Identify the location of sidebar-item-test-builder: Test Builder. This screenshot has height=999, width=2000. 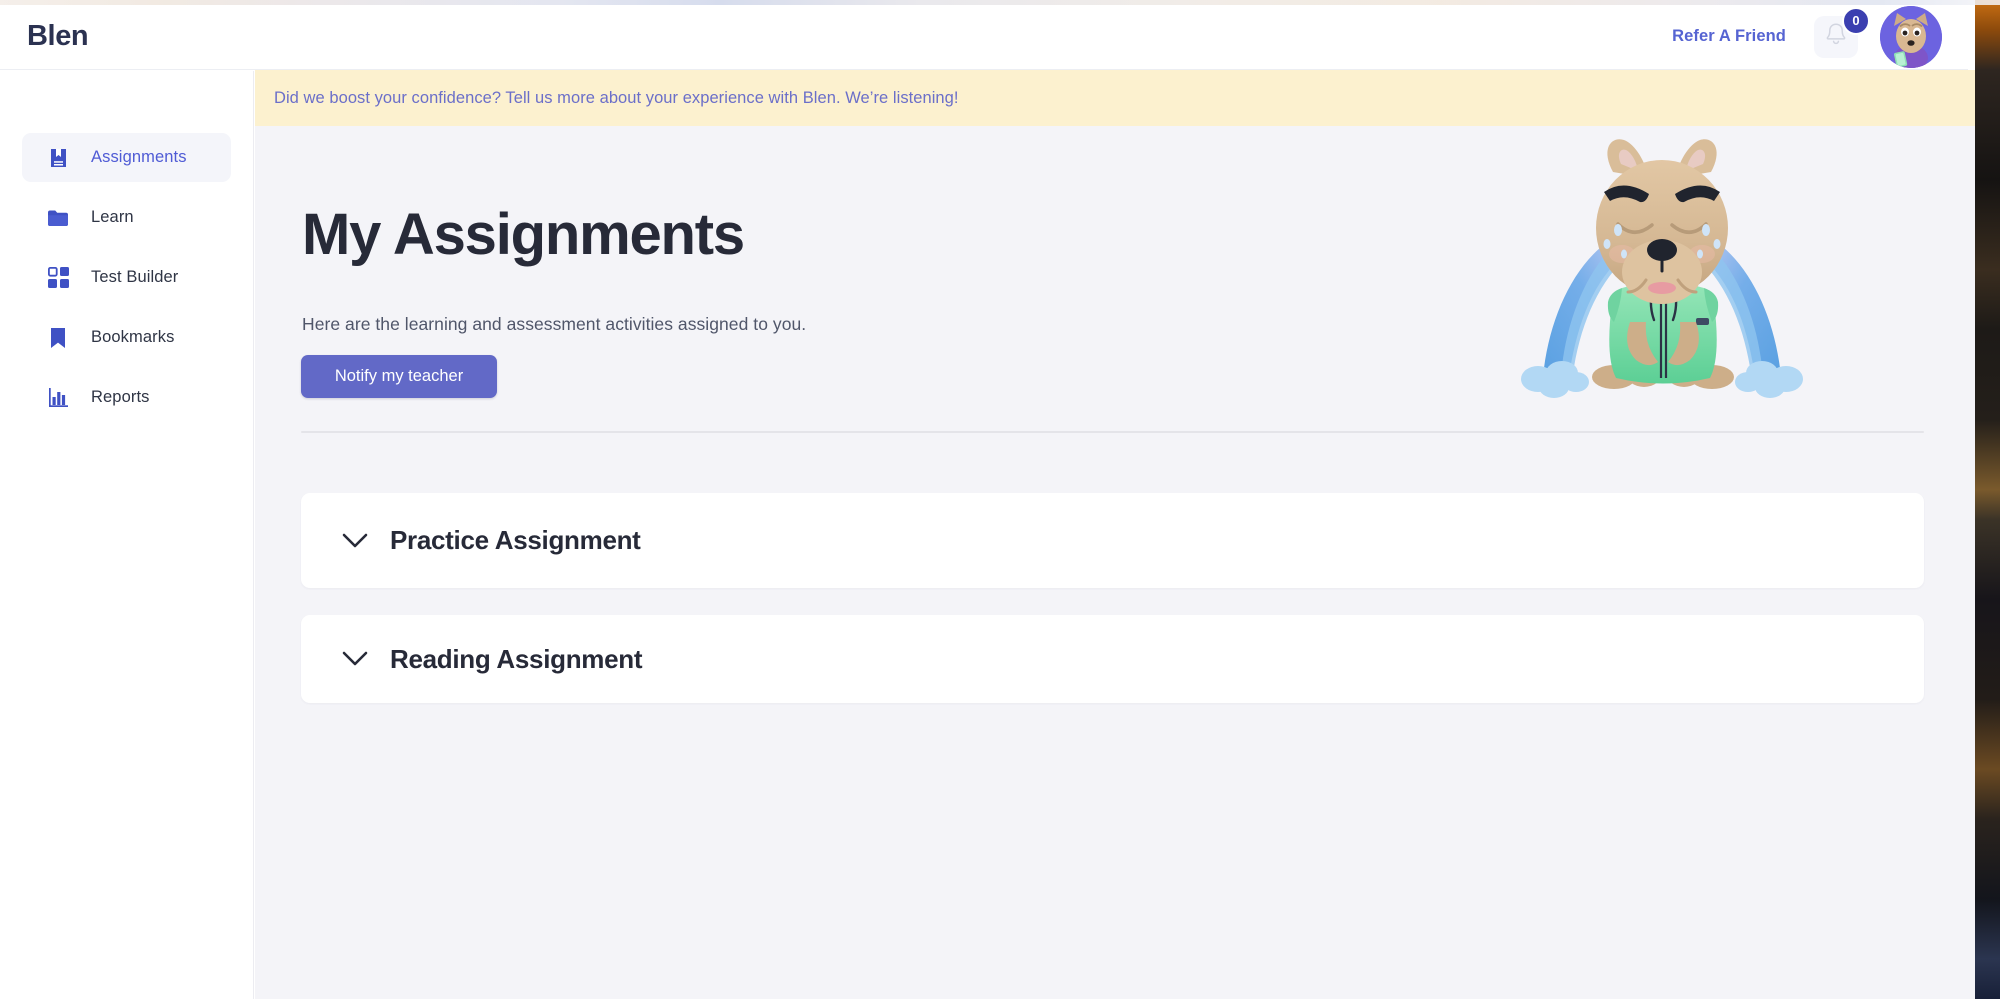
(126, 277).